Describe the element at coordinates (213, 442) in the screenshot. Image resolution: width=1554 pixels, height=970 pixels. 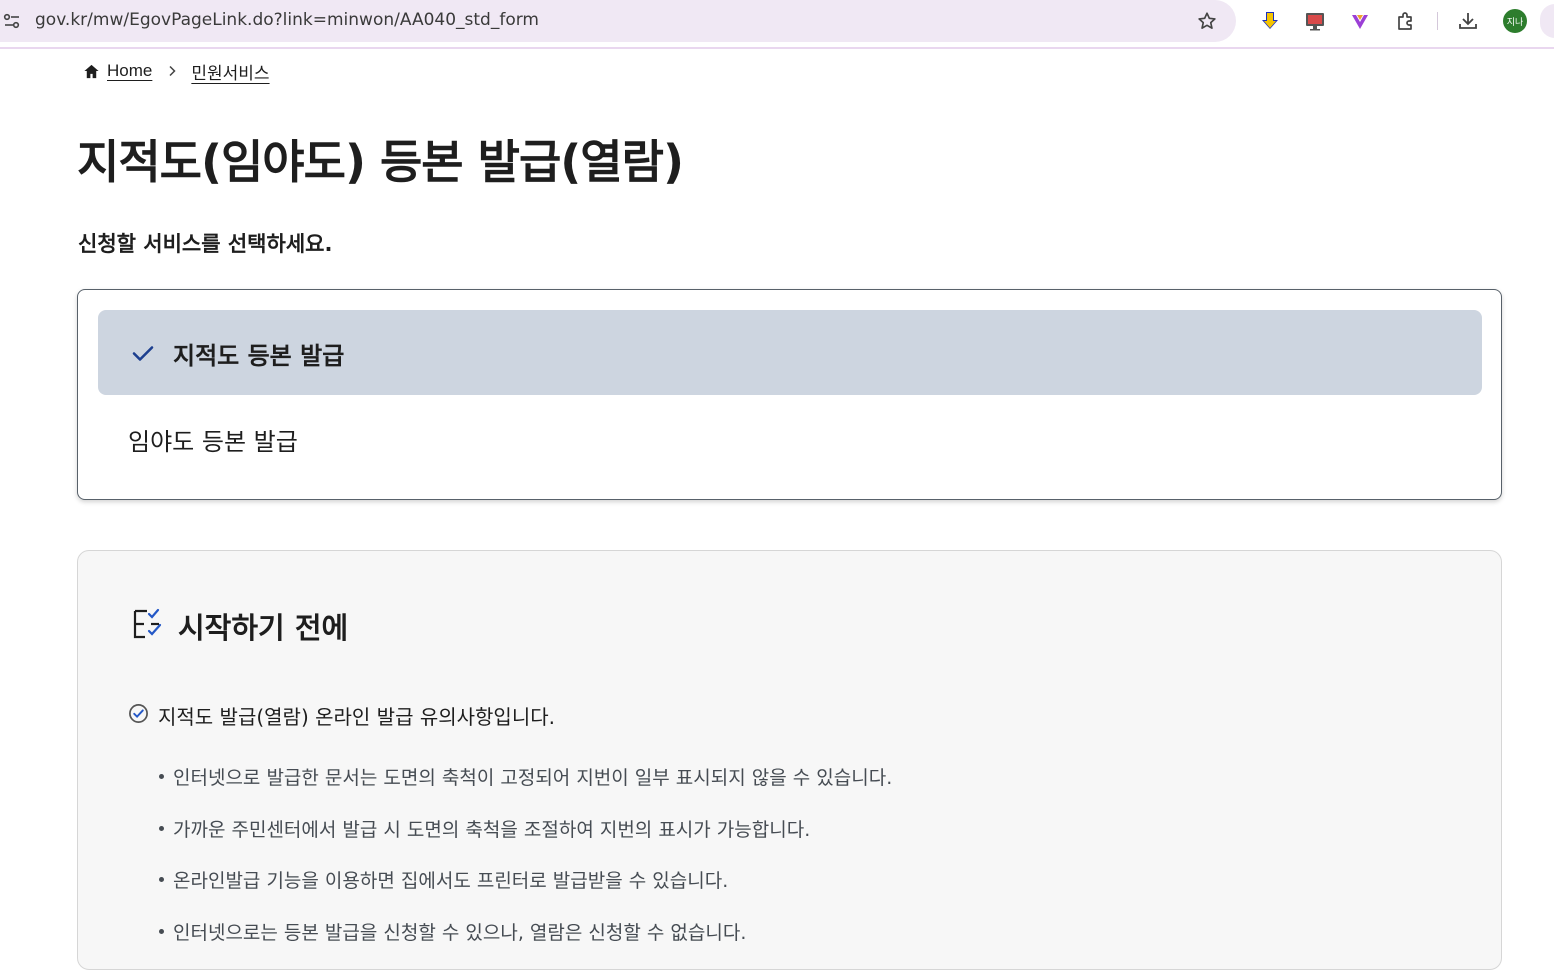
I see `service-option-label: 임야도 등본 발급` at that location.